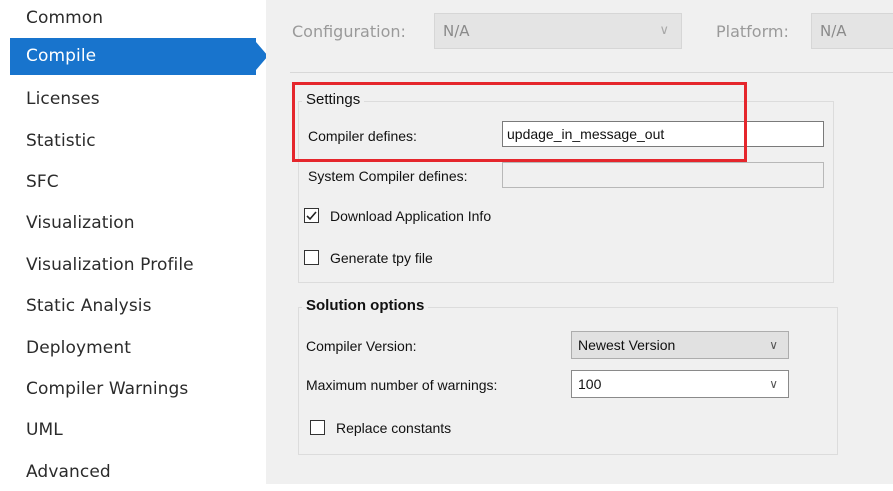  Describe the element at coordinates (558, 31) in the screenshot. I see `configuration-dropdown: N/A ∨` at that location.